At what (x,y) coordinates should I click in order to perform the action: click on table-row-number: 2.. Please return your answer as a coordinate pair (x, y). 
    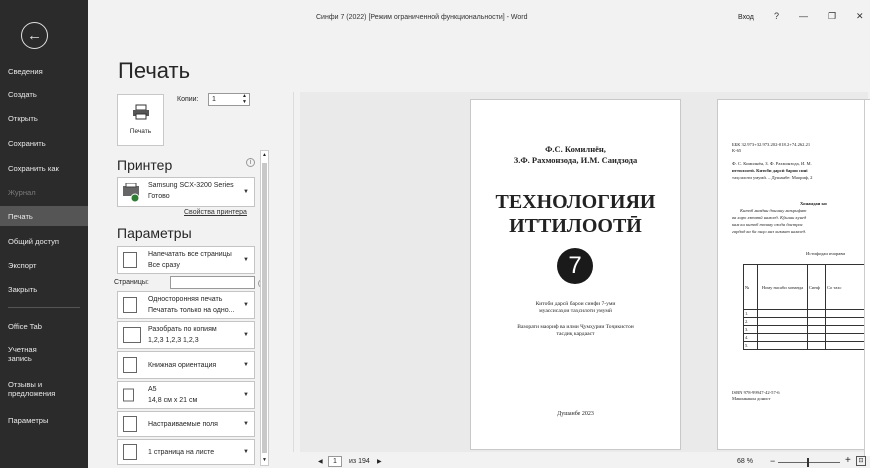
    Looking at the image, I should click on (750, 321).